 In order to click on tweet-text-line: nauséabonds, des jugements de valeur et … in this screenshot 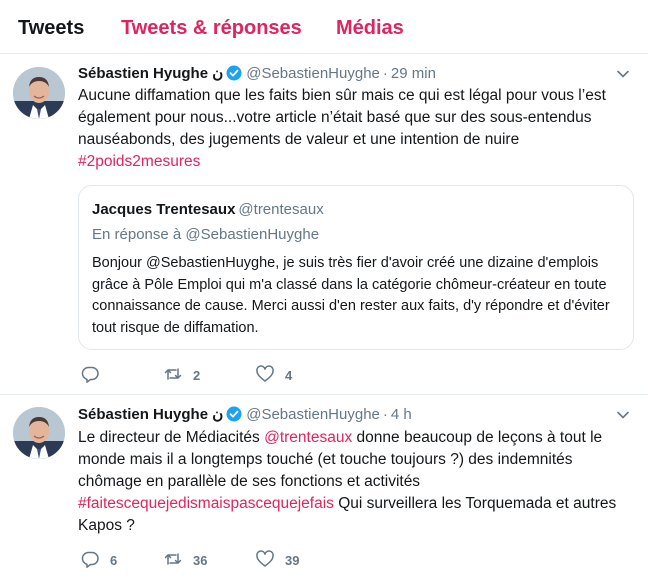, I will do `click(299, 139)`.